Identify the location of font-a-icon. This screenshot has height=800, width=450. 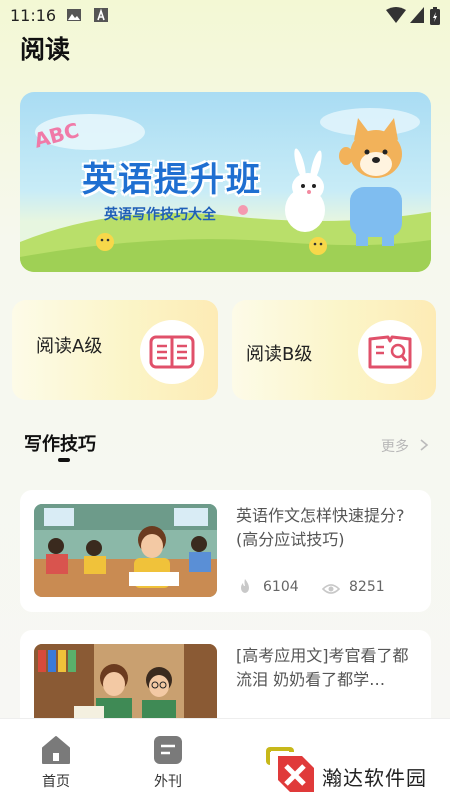
(101, 16).